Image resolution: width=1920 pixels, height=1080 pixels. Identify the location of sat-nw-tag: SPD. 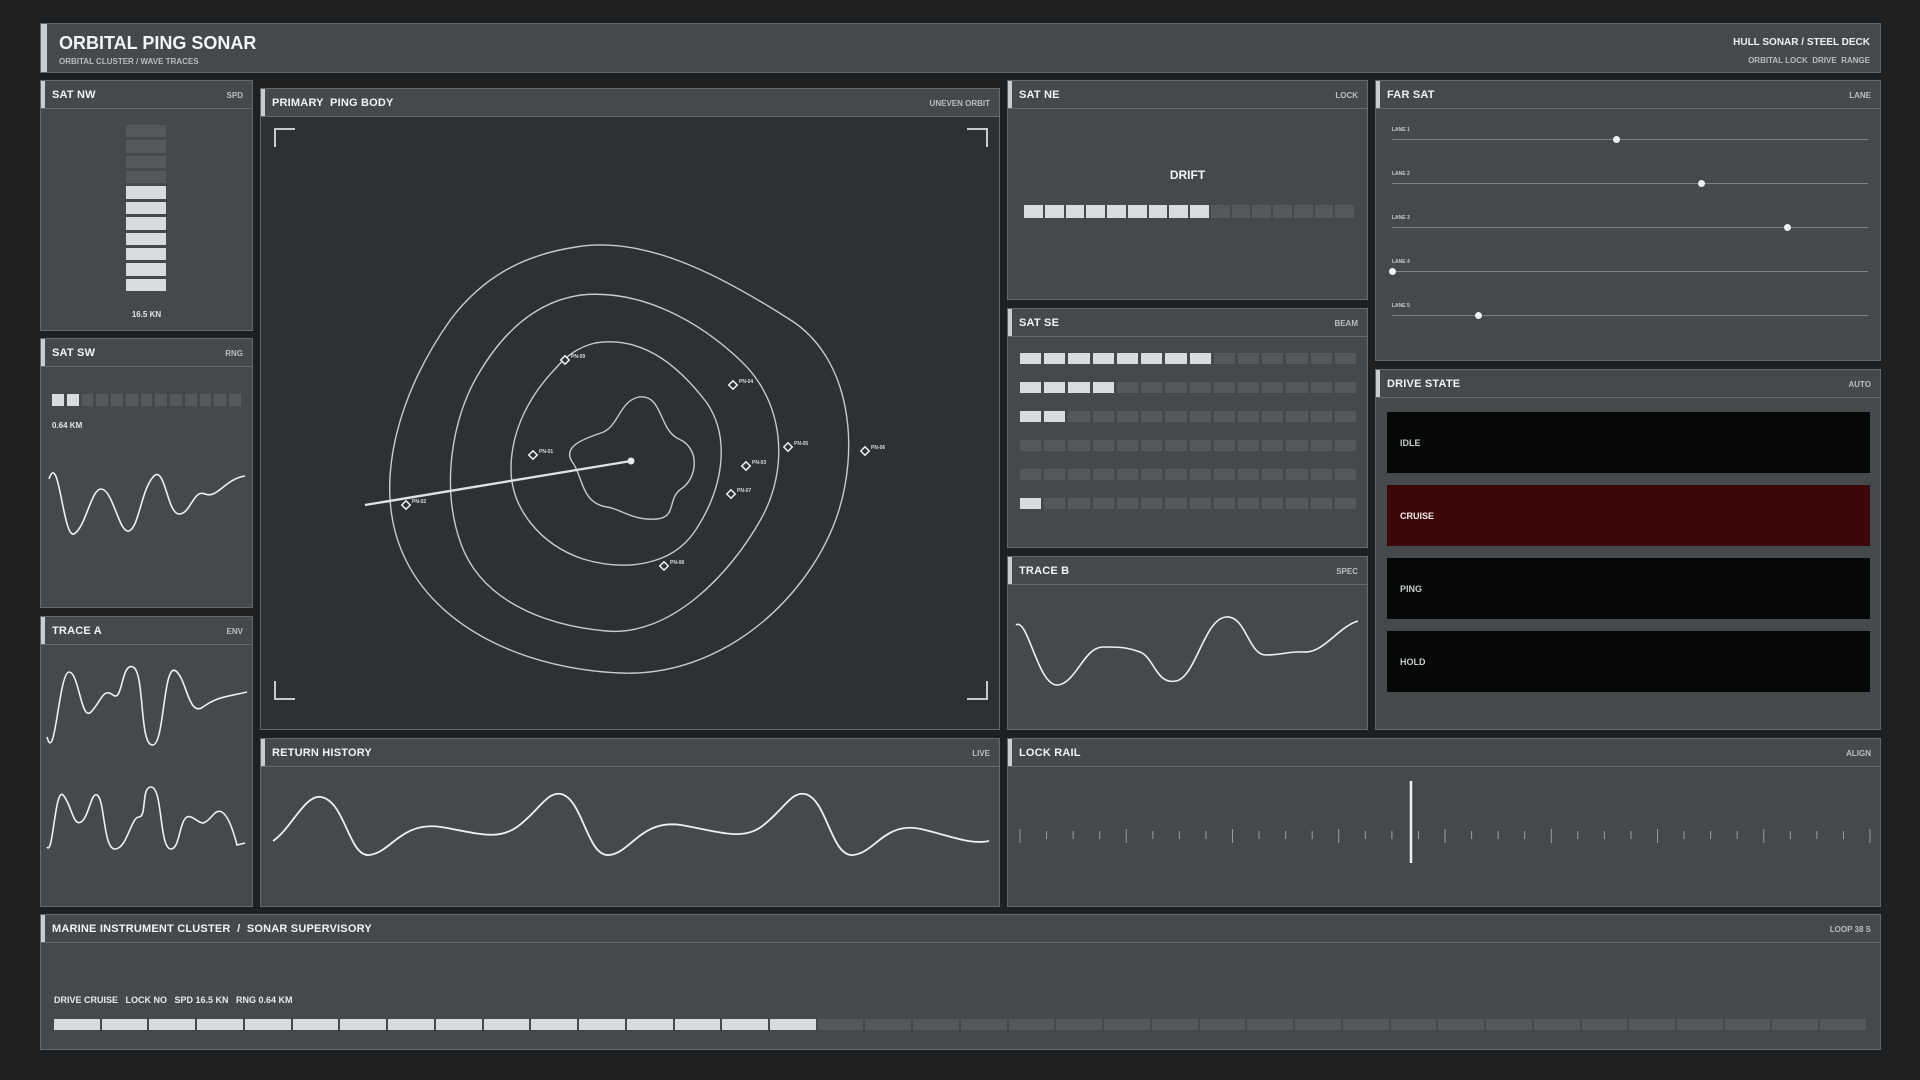
(234, 95).